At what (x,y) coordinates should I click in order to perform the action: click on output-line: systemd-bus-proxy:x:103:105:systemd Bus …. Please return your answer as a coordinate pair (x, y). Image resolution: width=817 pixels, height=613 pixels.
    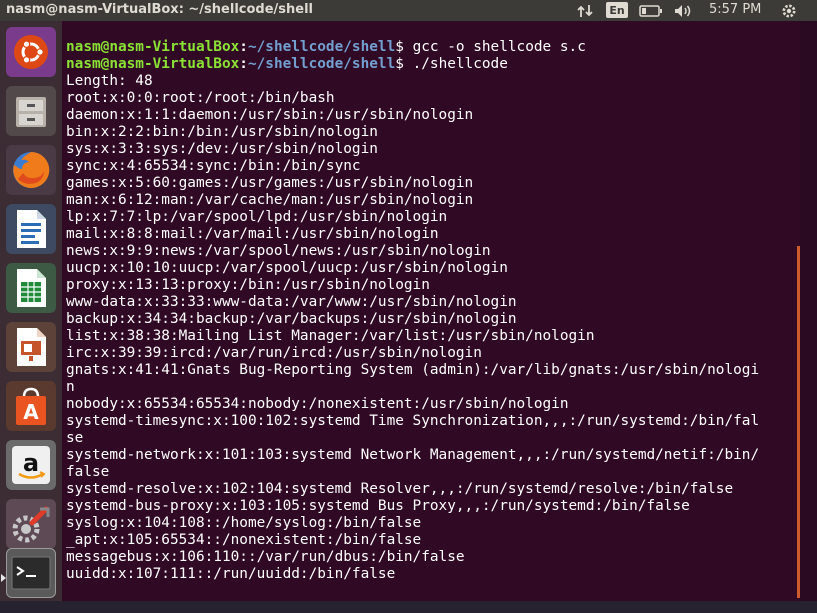
    Looking at the image, I should click on (378, 506).